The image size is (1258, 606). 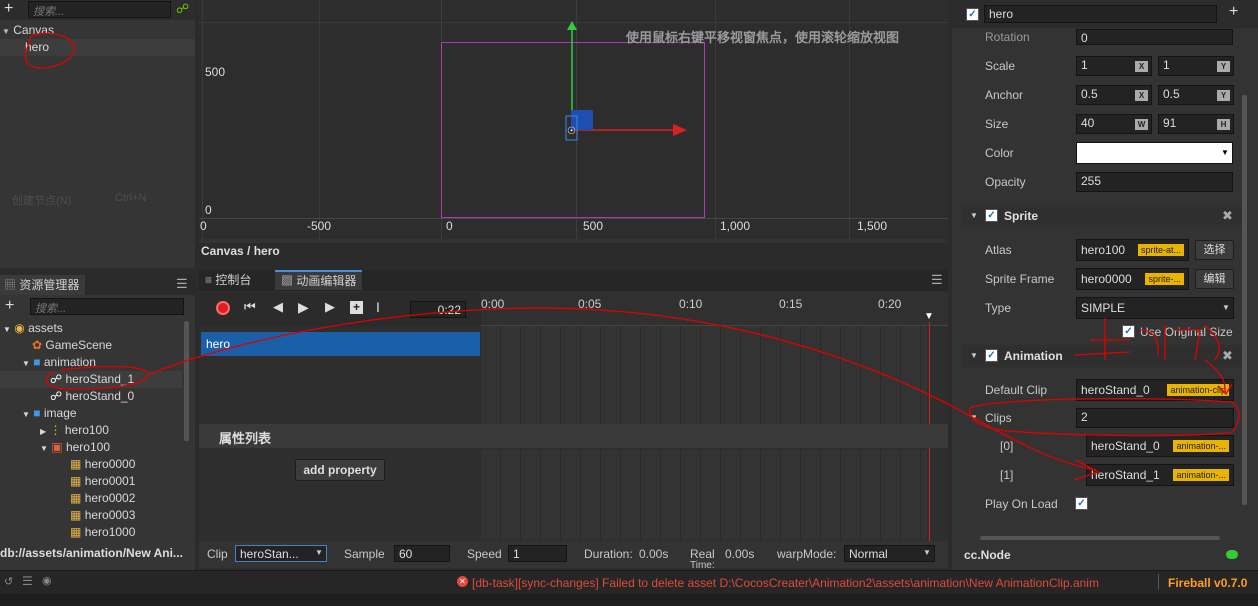 I want to click on size-h-input: 91 H, so click(x=1196, y=124).